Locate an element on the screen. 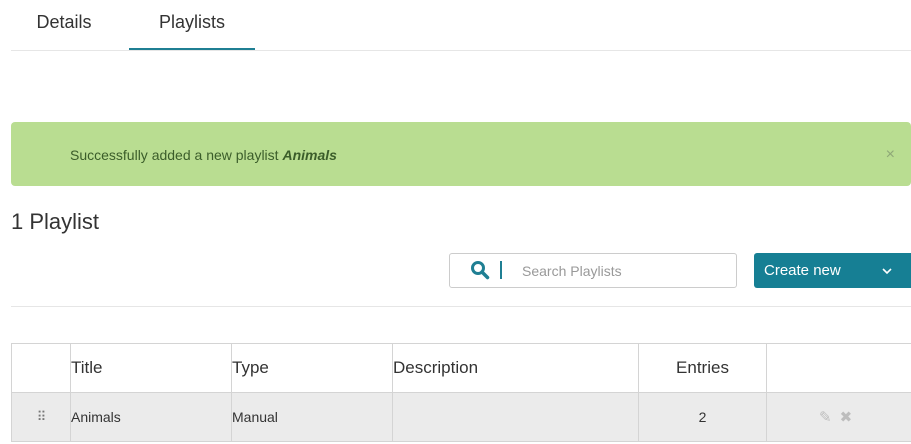 Image resolution: width=911 pixels, height=444 pixels. column-header-type: Type is located at coordinates (312, 368).